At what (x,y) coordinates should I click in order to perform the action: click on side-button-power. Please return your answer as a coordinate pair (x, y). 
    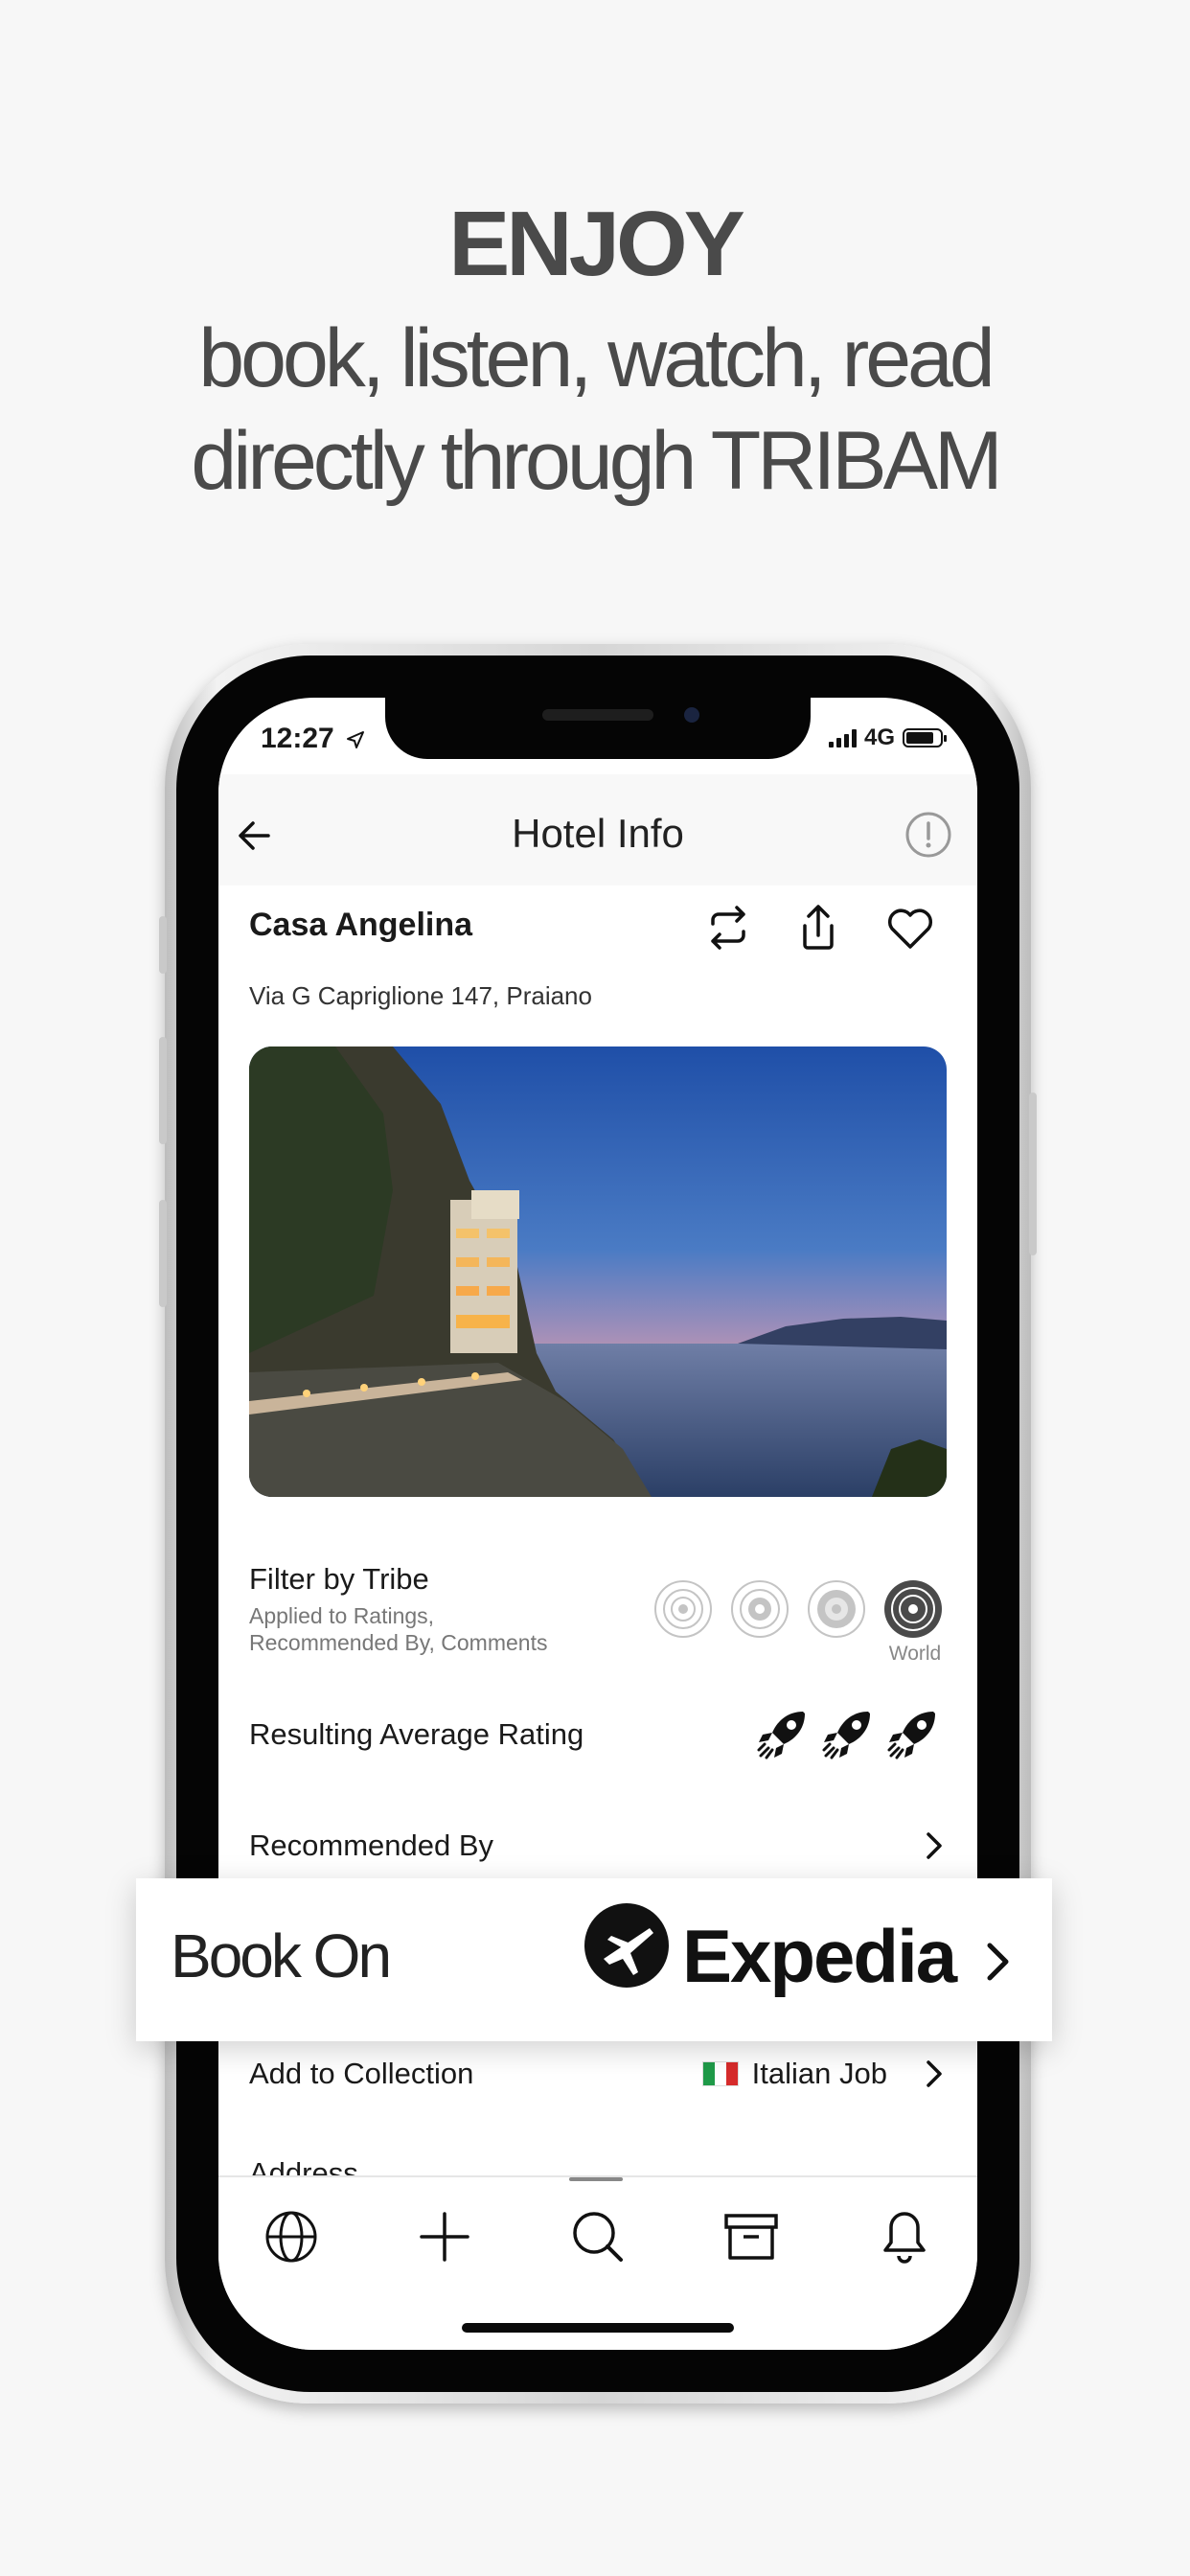
    Looking at the image, I should click on (1033, 1173).